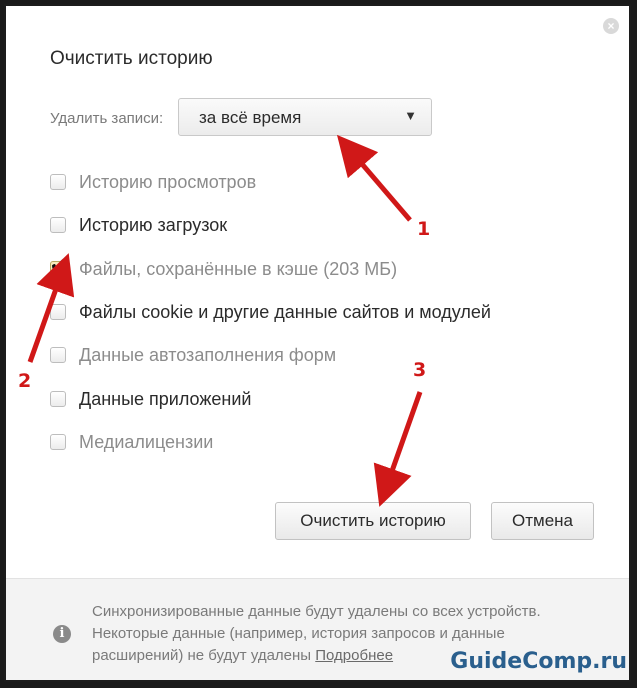 The image size is (637, 688). I want to click on annotation-marker-2: 2, so click(25, 381).